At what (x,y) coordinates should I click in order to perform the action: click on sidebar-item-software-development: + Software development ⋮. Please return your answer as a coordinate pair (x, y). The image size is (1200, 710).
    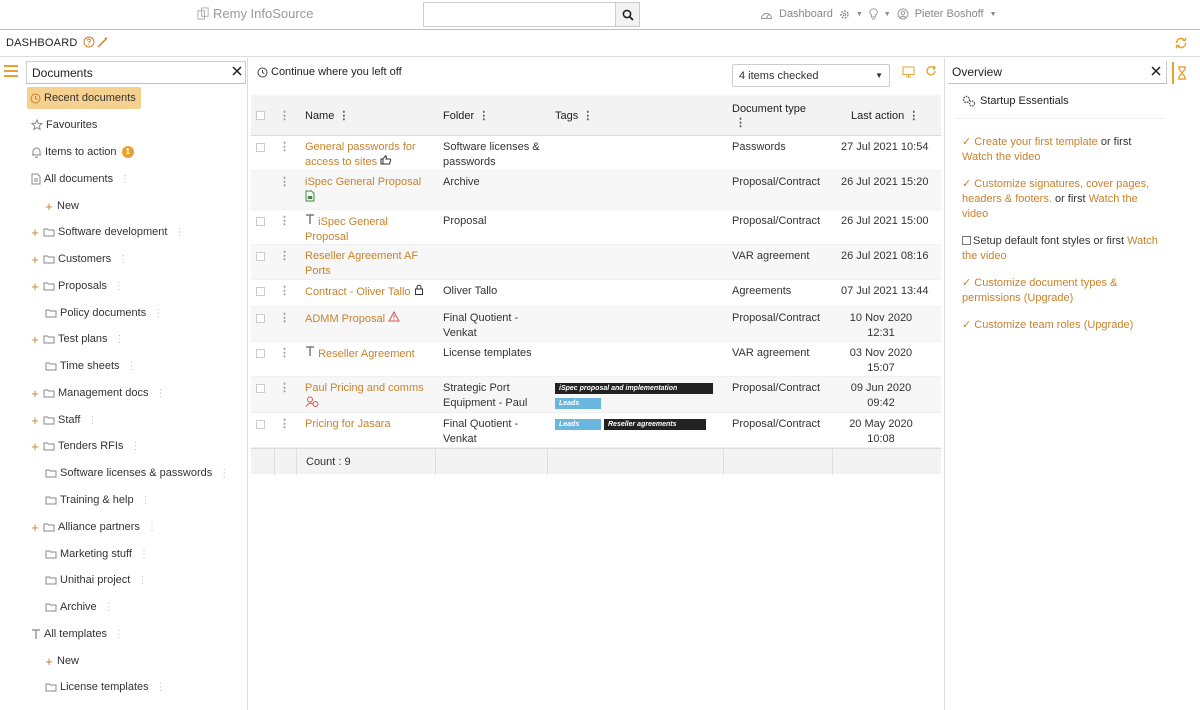
    Looking at the image, I should click on (107, 232).